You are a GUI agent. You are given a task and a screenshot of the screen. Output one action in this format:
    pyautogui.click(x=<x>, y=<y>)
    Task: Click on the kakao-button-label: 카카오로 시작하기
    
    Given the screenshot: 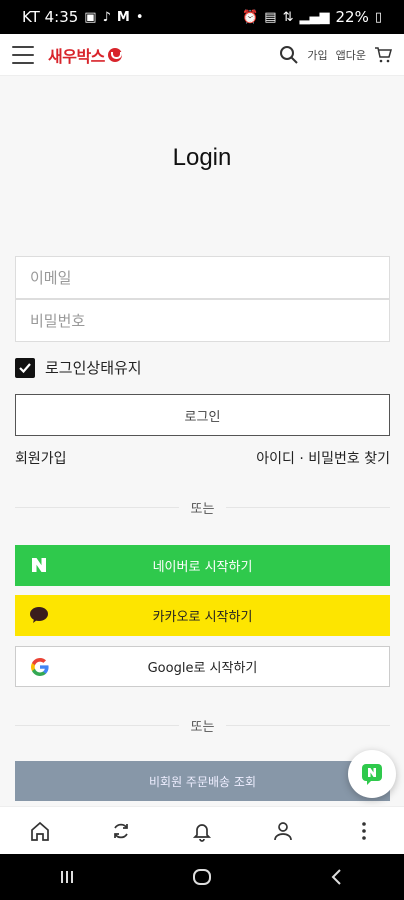 What is the action you would take?
    pyautogui.click(x=202, y=617)
    